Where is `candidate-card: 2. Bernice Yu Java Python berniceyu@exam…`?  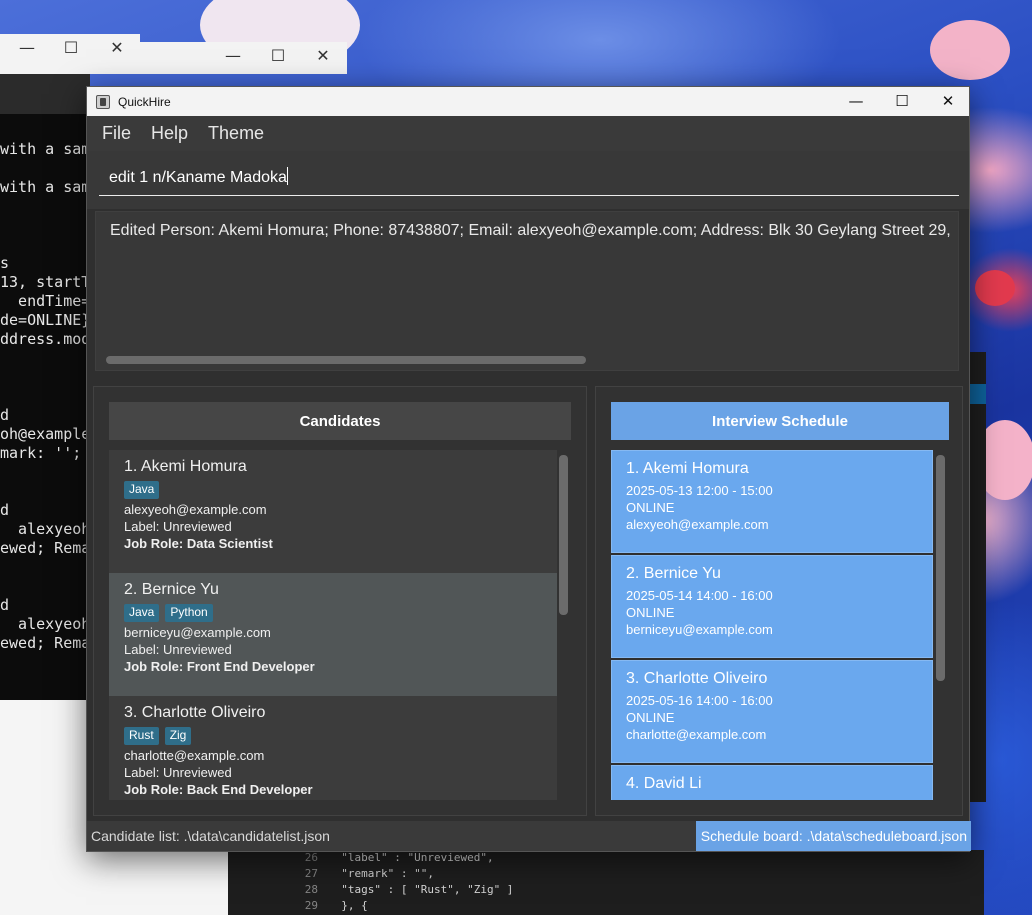 candidate-card: 2. Bernice Yu Java Python berniceyu@exam… is located at coordinates (333, 634).